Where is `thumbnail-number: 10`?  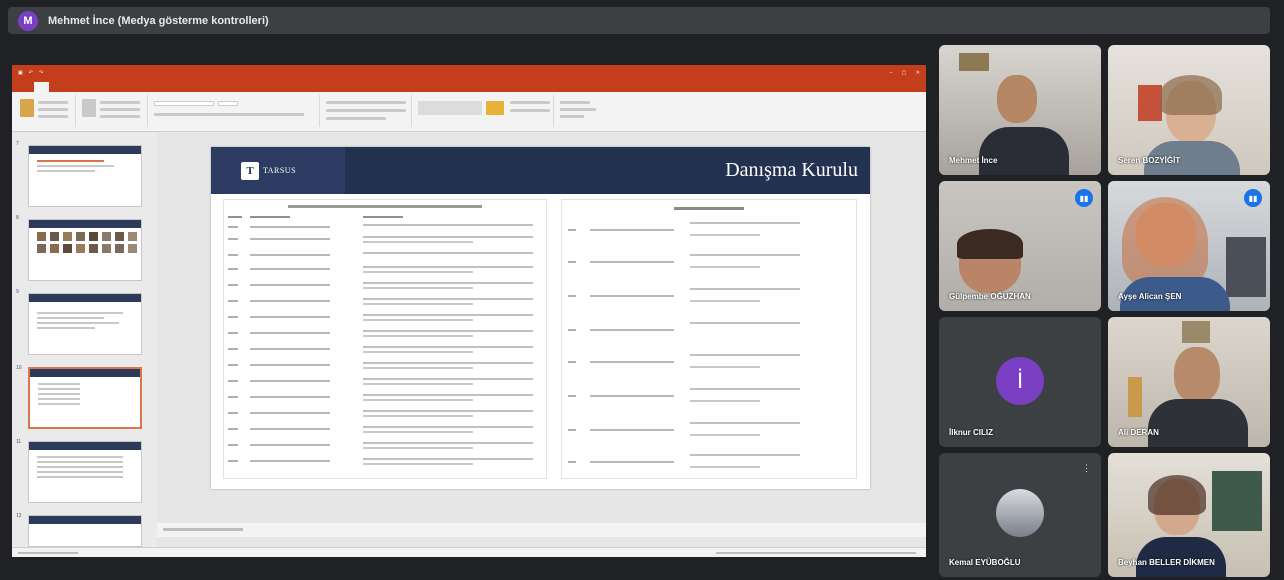
thumbnail-number: 10 is located at coordinates (19, 368).